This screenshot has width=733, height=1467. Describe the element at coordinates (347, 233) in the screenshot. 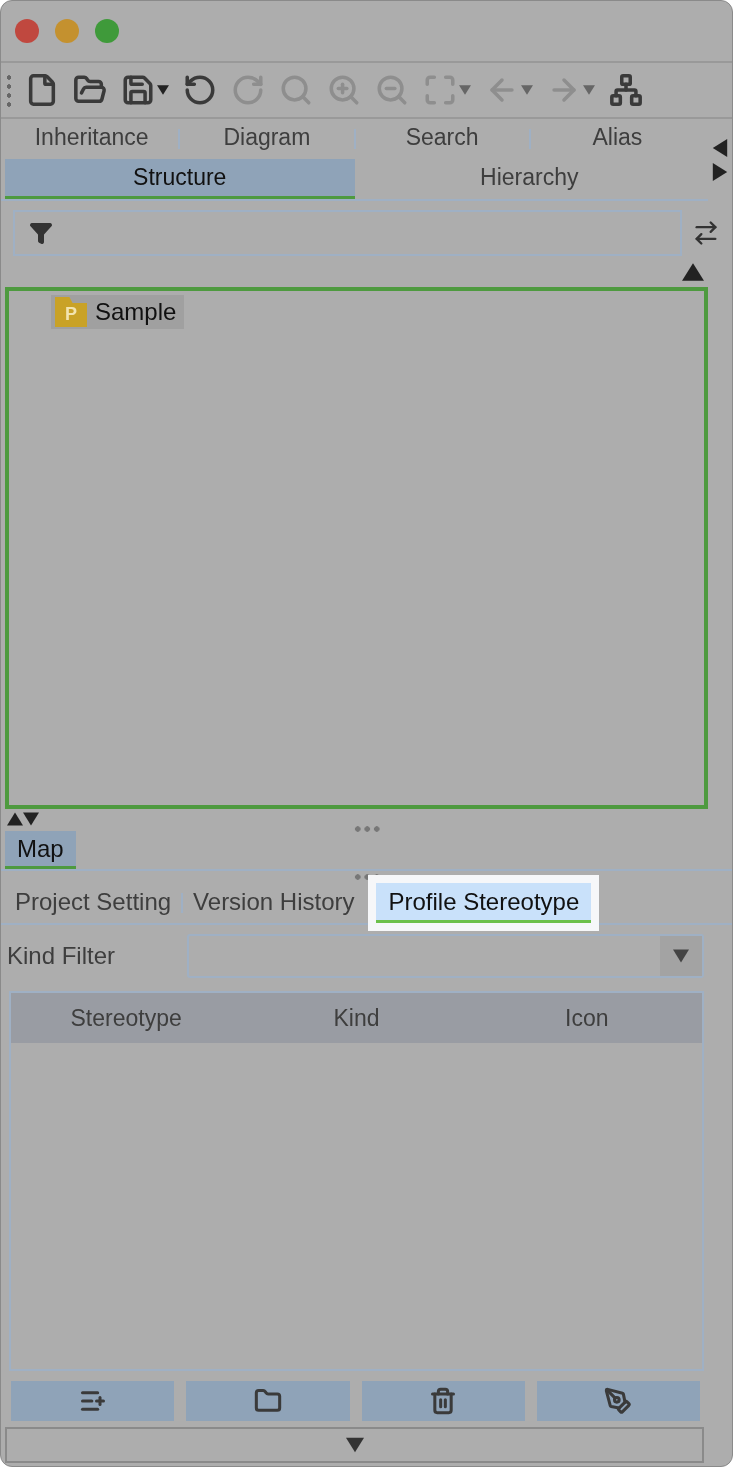

I see `filter-field` at that location.